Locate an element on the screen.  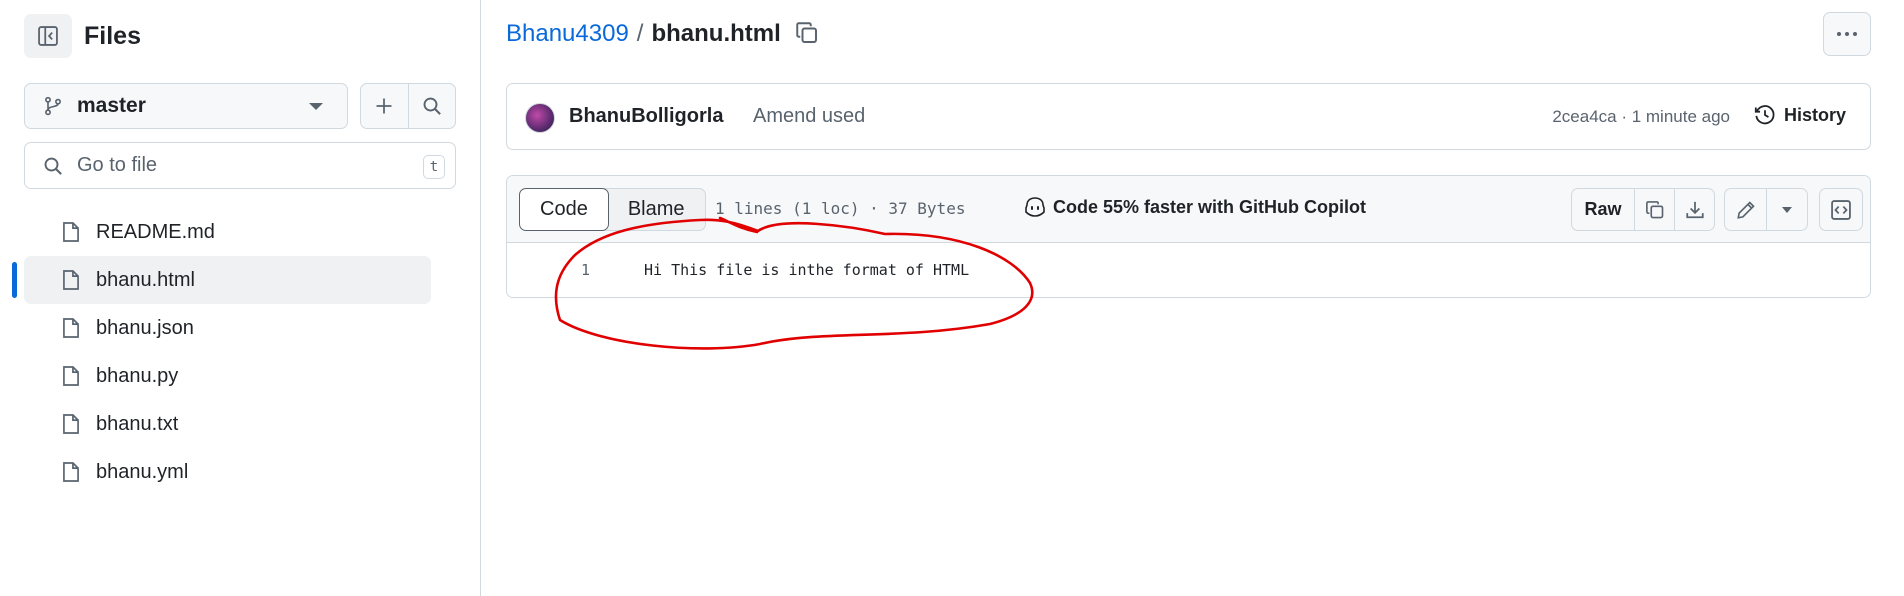
avatar is located at coordinates (540, 118).